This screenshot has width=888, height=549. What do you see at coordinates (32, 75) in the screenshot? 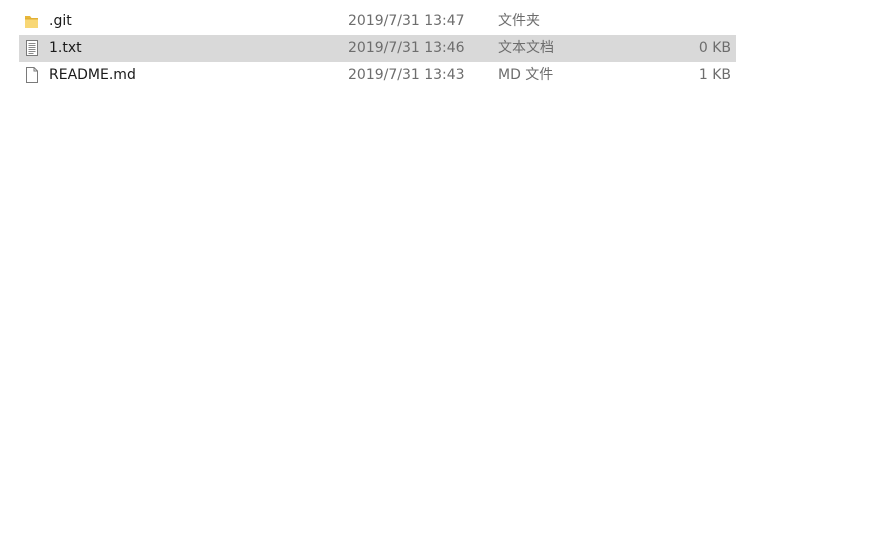
I see `blank-file-icon` at bounding box center [32, 75].